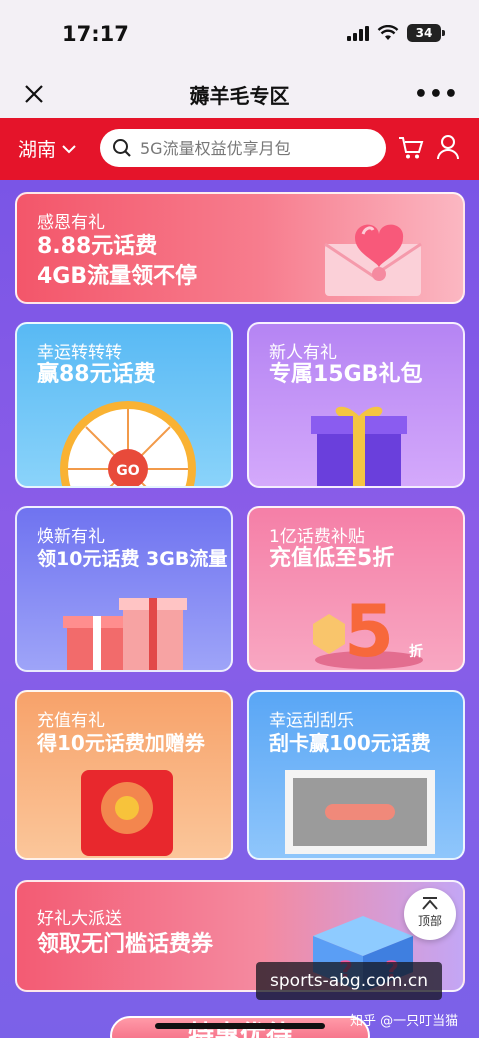 The width and height of the screenshot is (479, 1038). I want to click on region-selector: 湖南, so click(47, 148).